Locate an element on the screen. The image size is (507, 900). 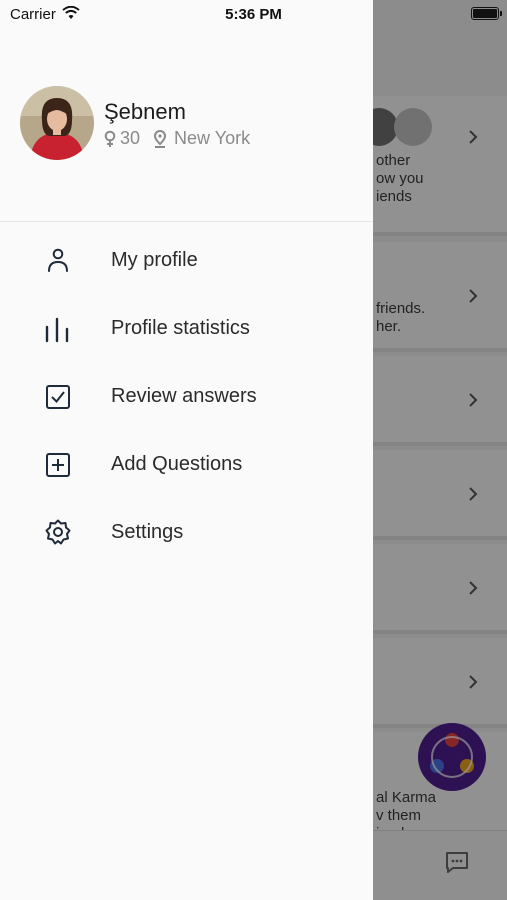
gear-icon is located at coordinates (58, 532).